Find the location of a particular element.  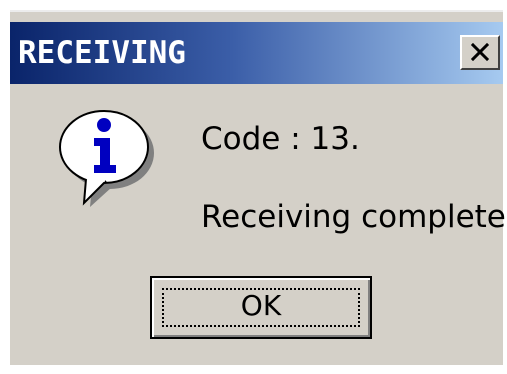

ok-button: OK is located at coordinates (261, 307).